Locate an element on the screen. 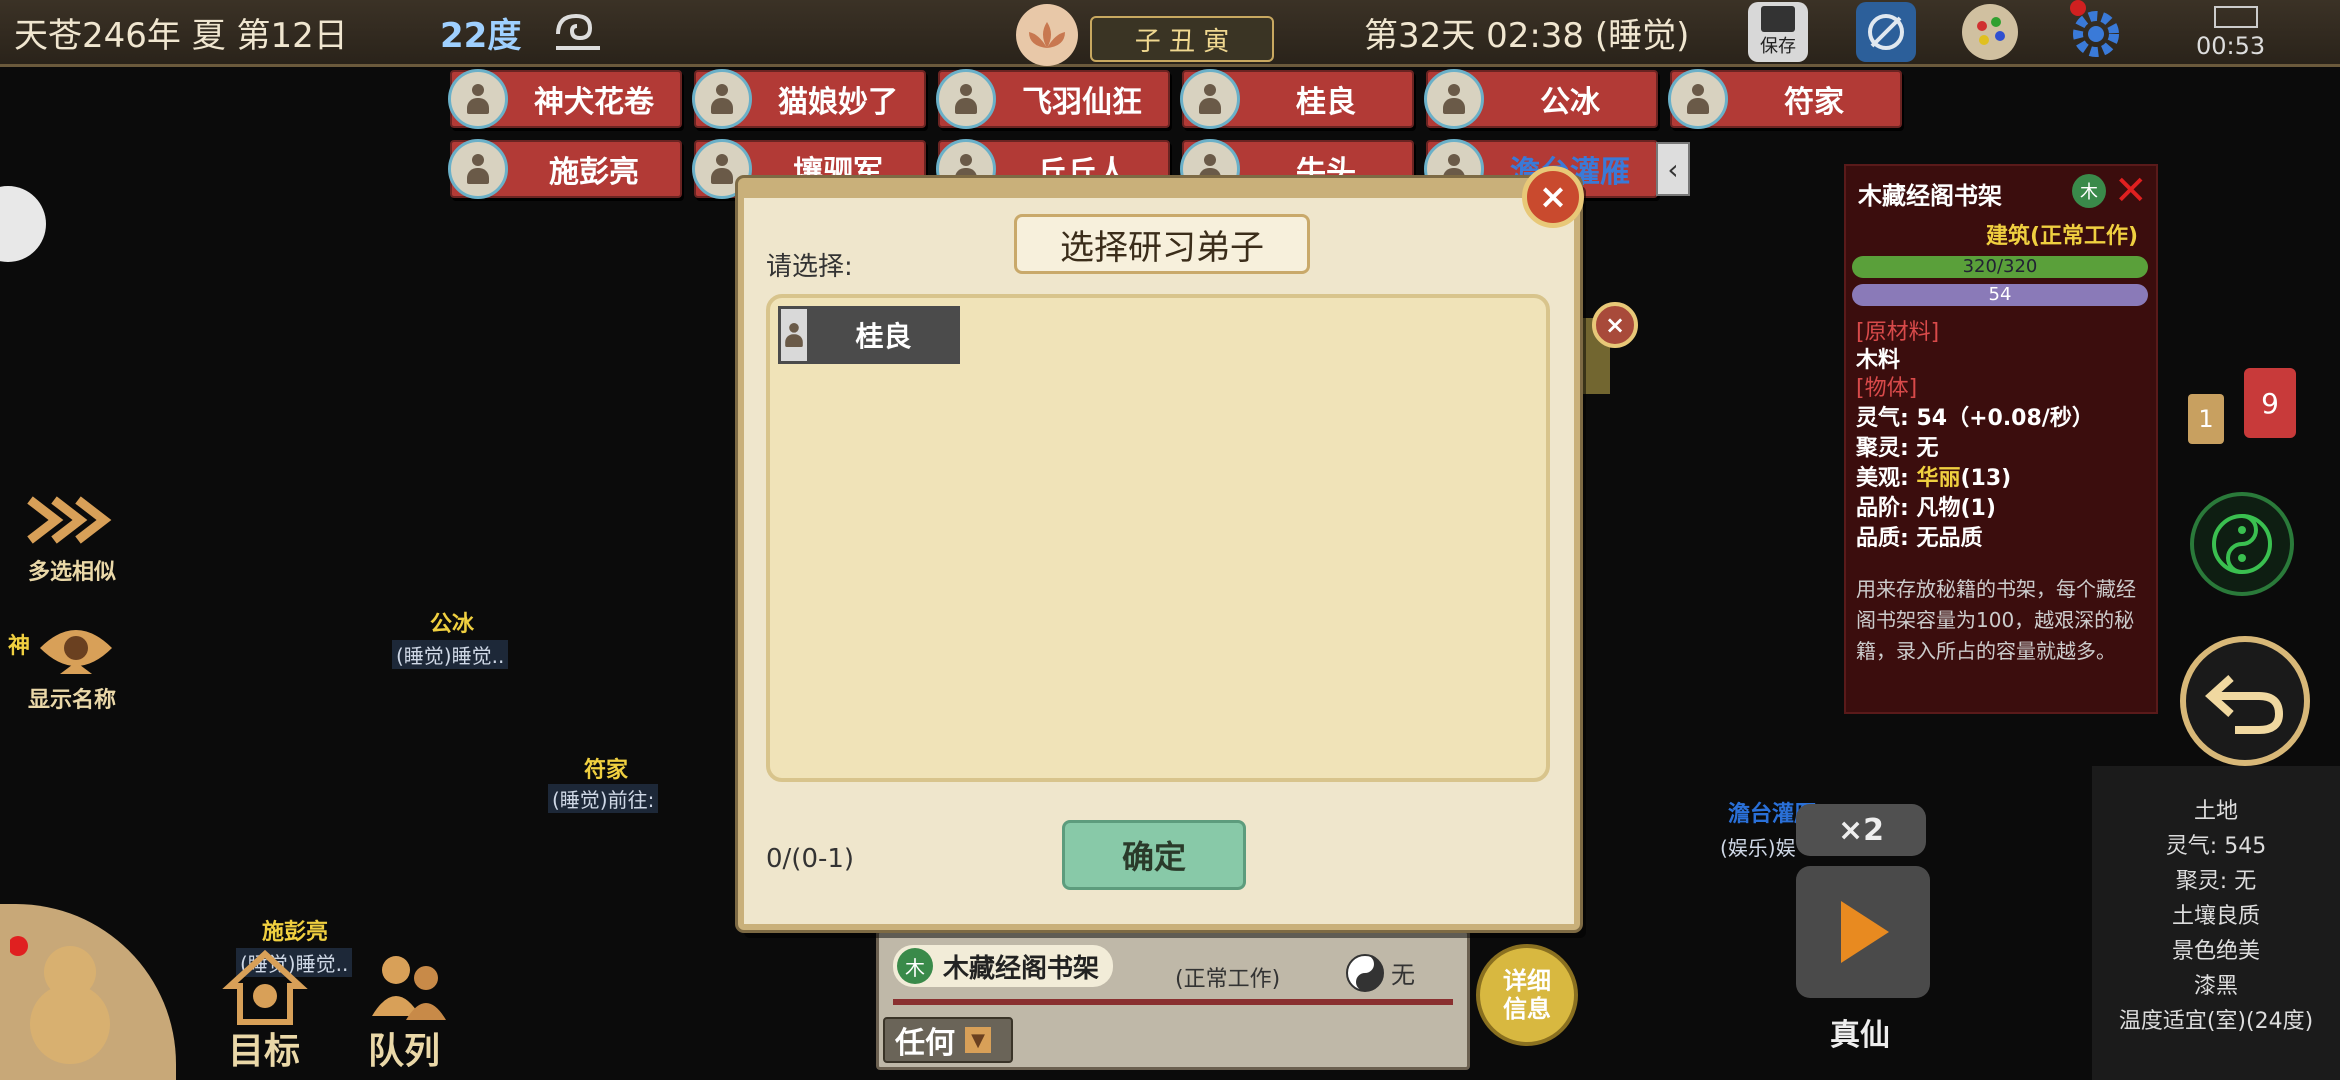  queue-label: 队列 is located at coordinates (404, 1048).